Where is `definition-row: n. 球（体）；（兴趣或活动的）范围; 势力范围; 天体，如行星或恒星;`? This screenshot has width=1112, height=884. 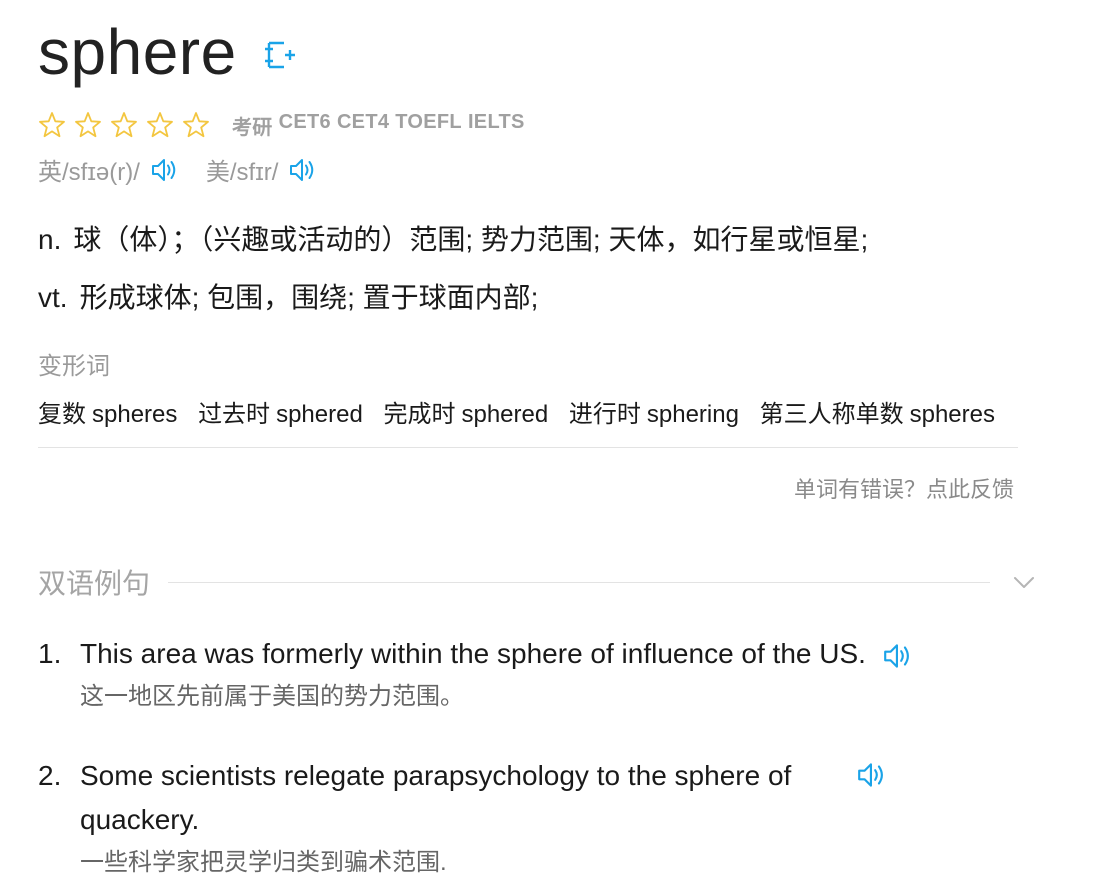 definition-row: n. 球（体）；（兴趣或活动的）范围; 势力范围; 天体，如行星或恒星; is located at coordinates (453, 243).